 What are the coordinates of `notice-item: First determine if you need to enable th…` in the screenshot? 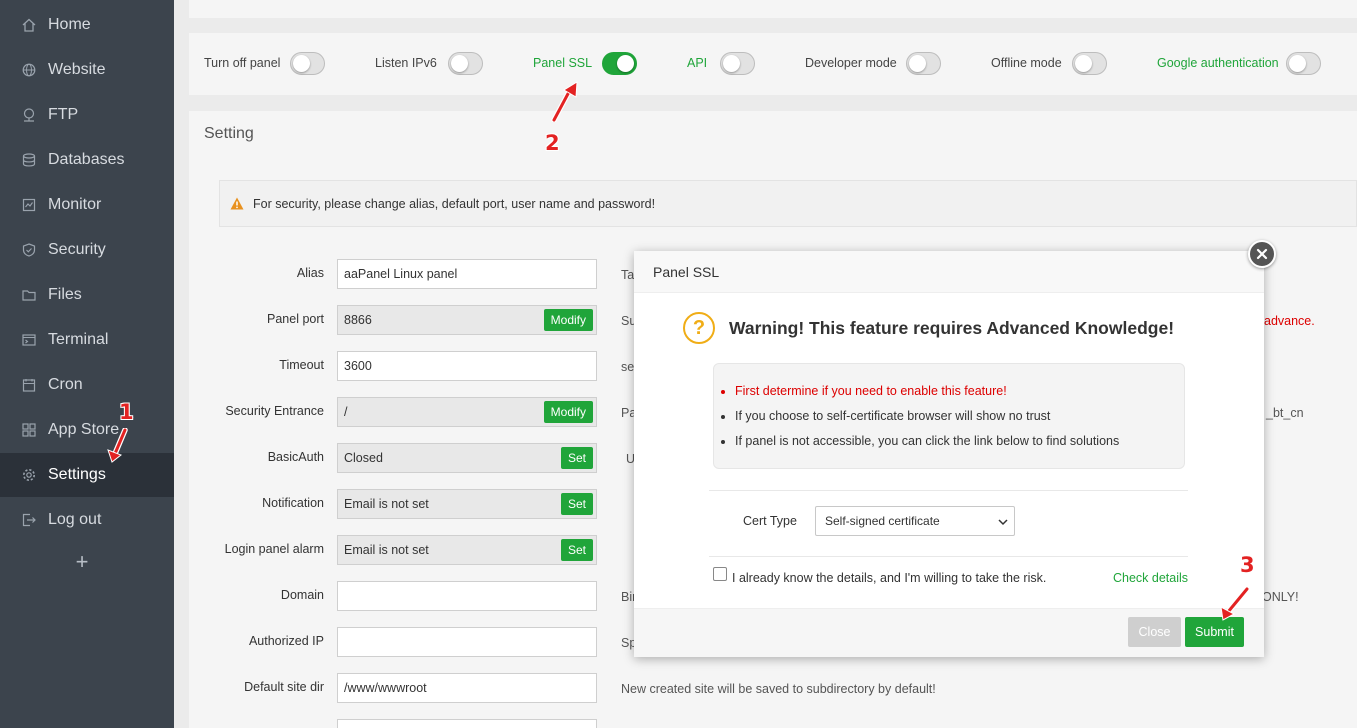 It's located at (864, 391).